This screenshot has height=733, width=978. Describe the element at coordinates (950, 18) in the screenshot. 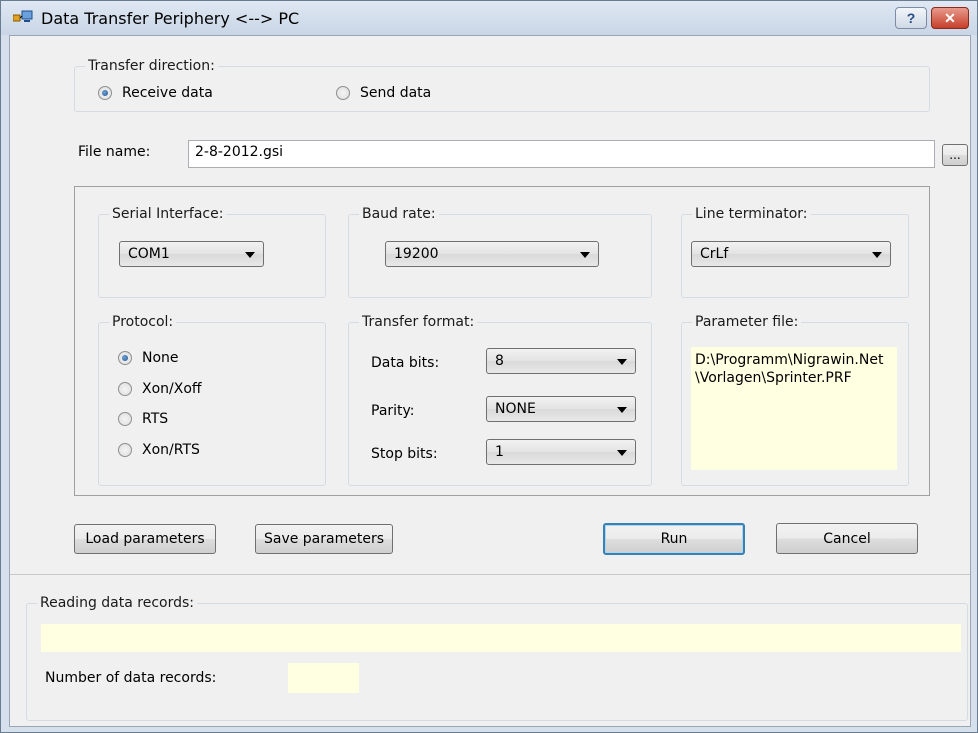

I see `close-button: ✕` at that location.